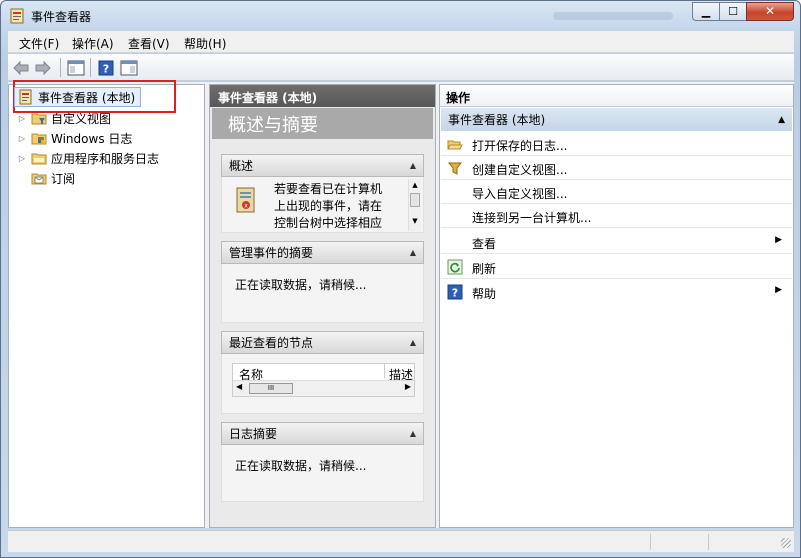 Image resolution: width=801 pixels, height=558 pixels. What do you see at coordinates (322, 96) in the screenshot?
I see `summary-pane-header: 事件查看器 (本地)` at bounding box center [322, 96].